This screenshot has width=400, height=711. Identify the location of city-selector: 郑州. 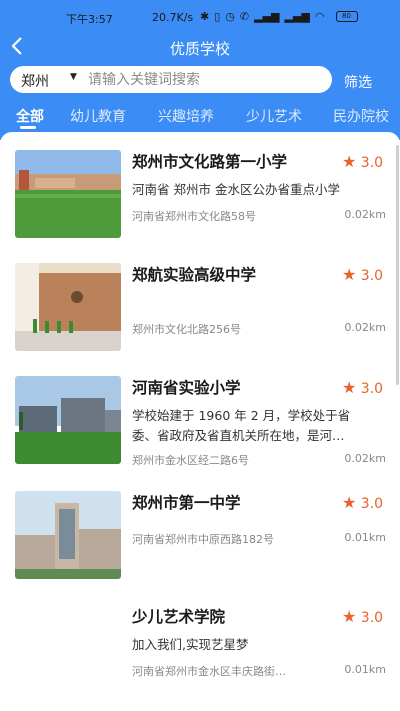
(35, 81).